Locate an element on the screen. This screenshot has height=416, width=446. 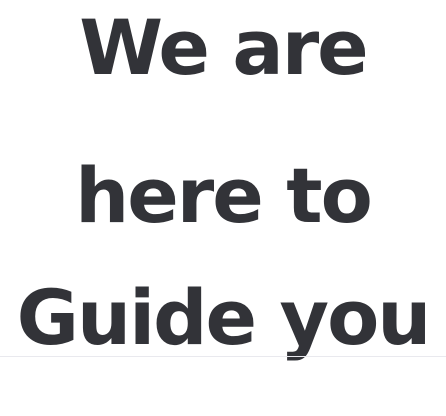
hero-heading-line-2: here to is located at coordinates (224, 195).